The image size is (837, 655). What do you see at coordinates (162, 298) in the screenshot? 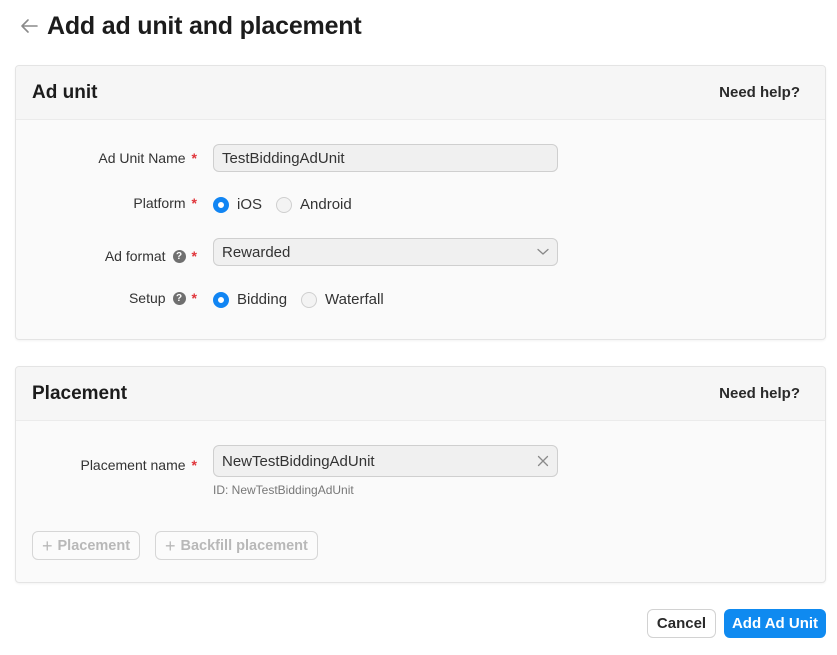
I see `setup-label: Setup ? *` at bounding box center [162, 298].